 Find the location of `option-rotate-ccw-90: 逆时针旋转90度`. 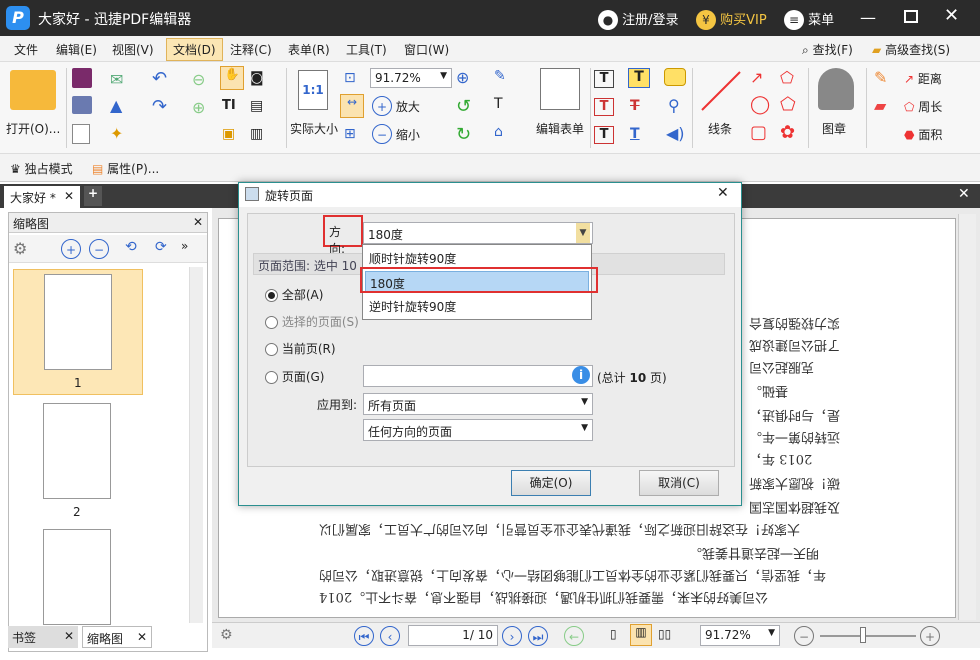

option-rotate-ccw-90: 逆时针旋转90度 is located at coordinates (477, 306).